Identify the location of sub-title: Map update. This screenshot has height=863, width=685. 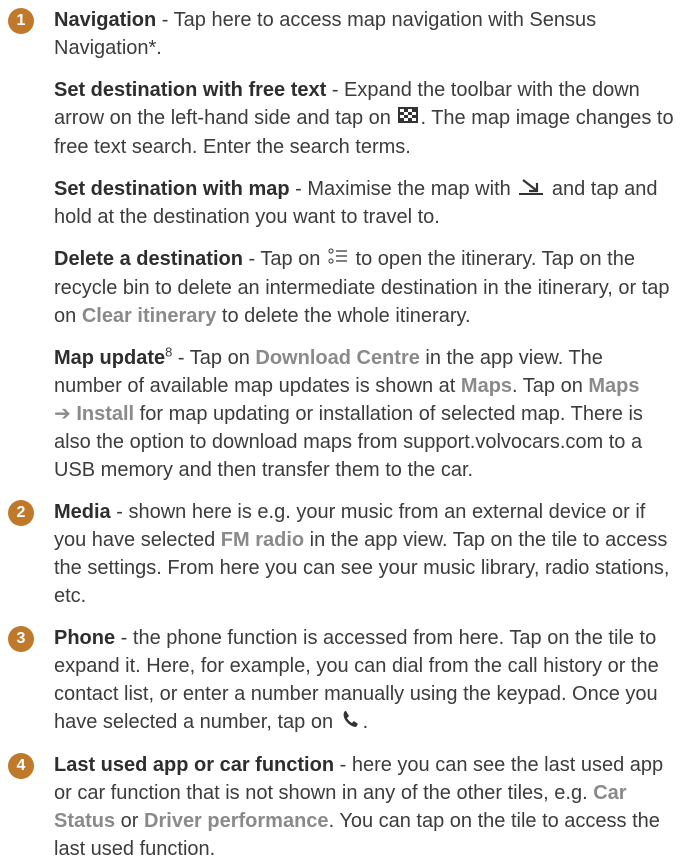
(110, 358).